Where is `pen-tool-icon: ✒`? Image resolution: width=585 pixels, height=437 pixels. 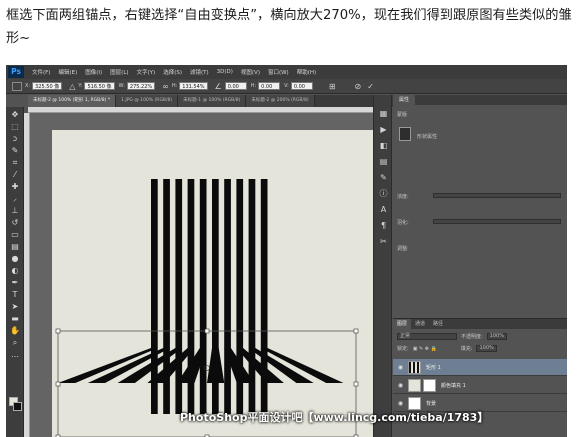
pen-tool-icon: ✒ is located at coordinates (15, 282).